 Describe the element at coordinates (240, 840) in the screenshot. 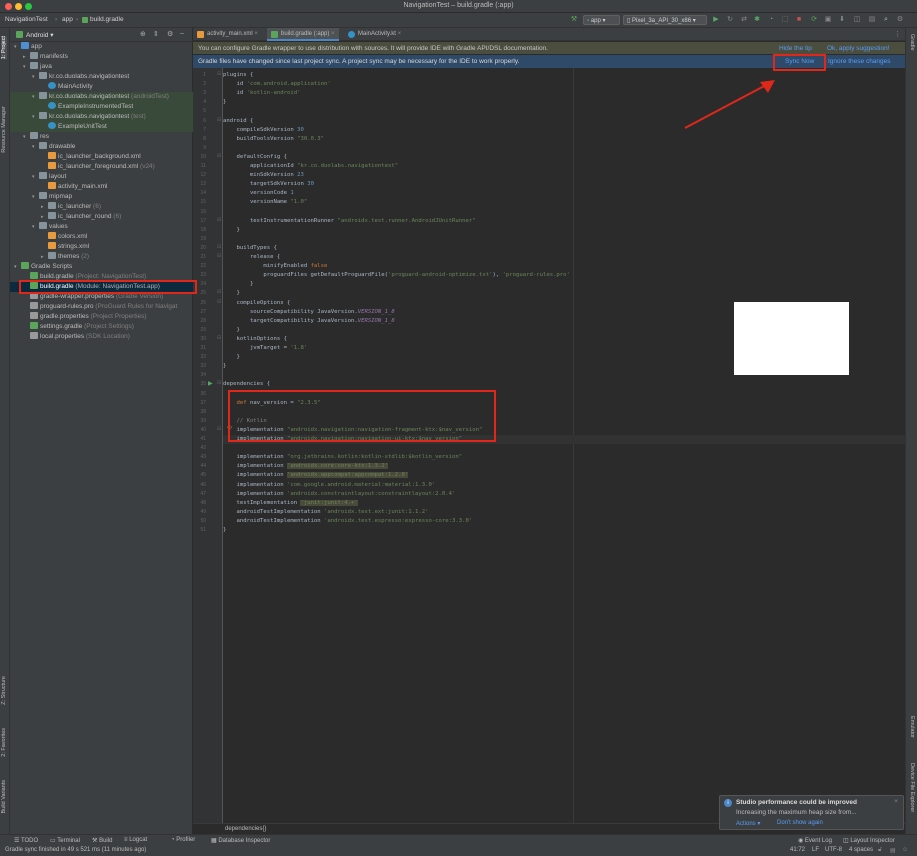

I see `bottom-tool-database-inspector: ▦ Database Inspector` at that location.